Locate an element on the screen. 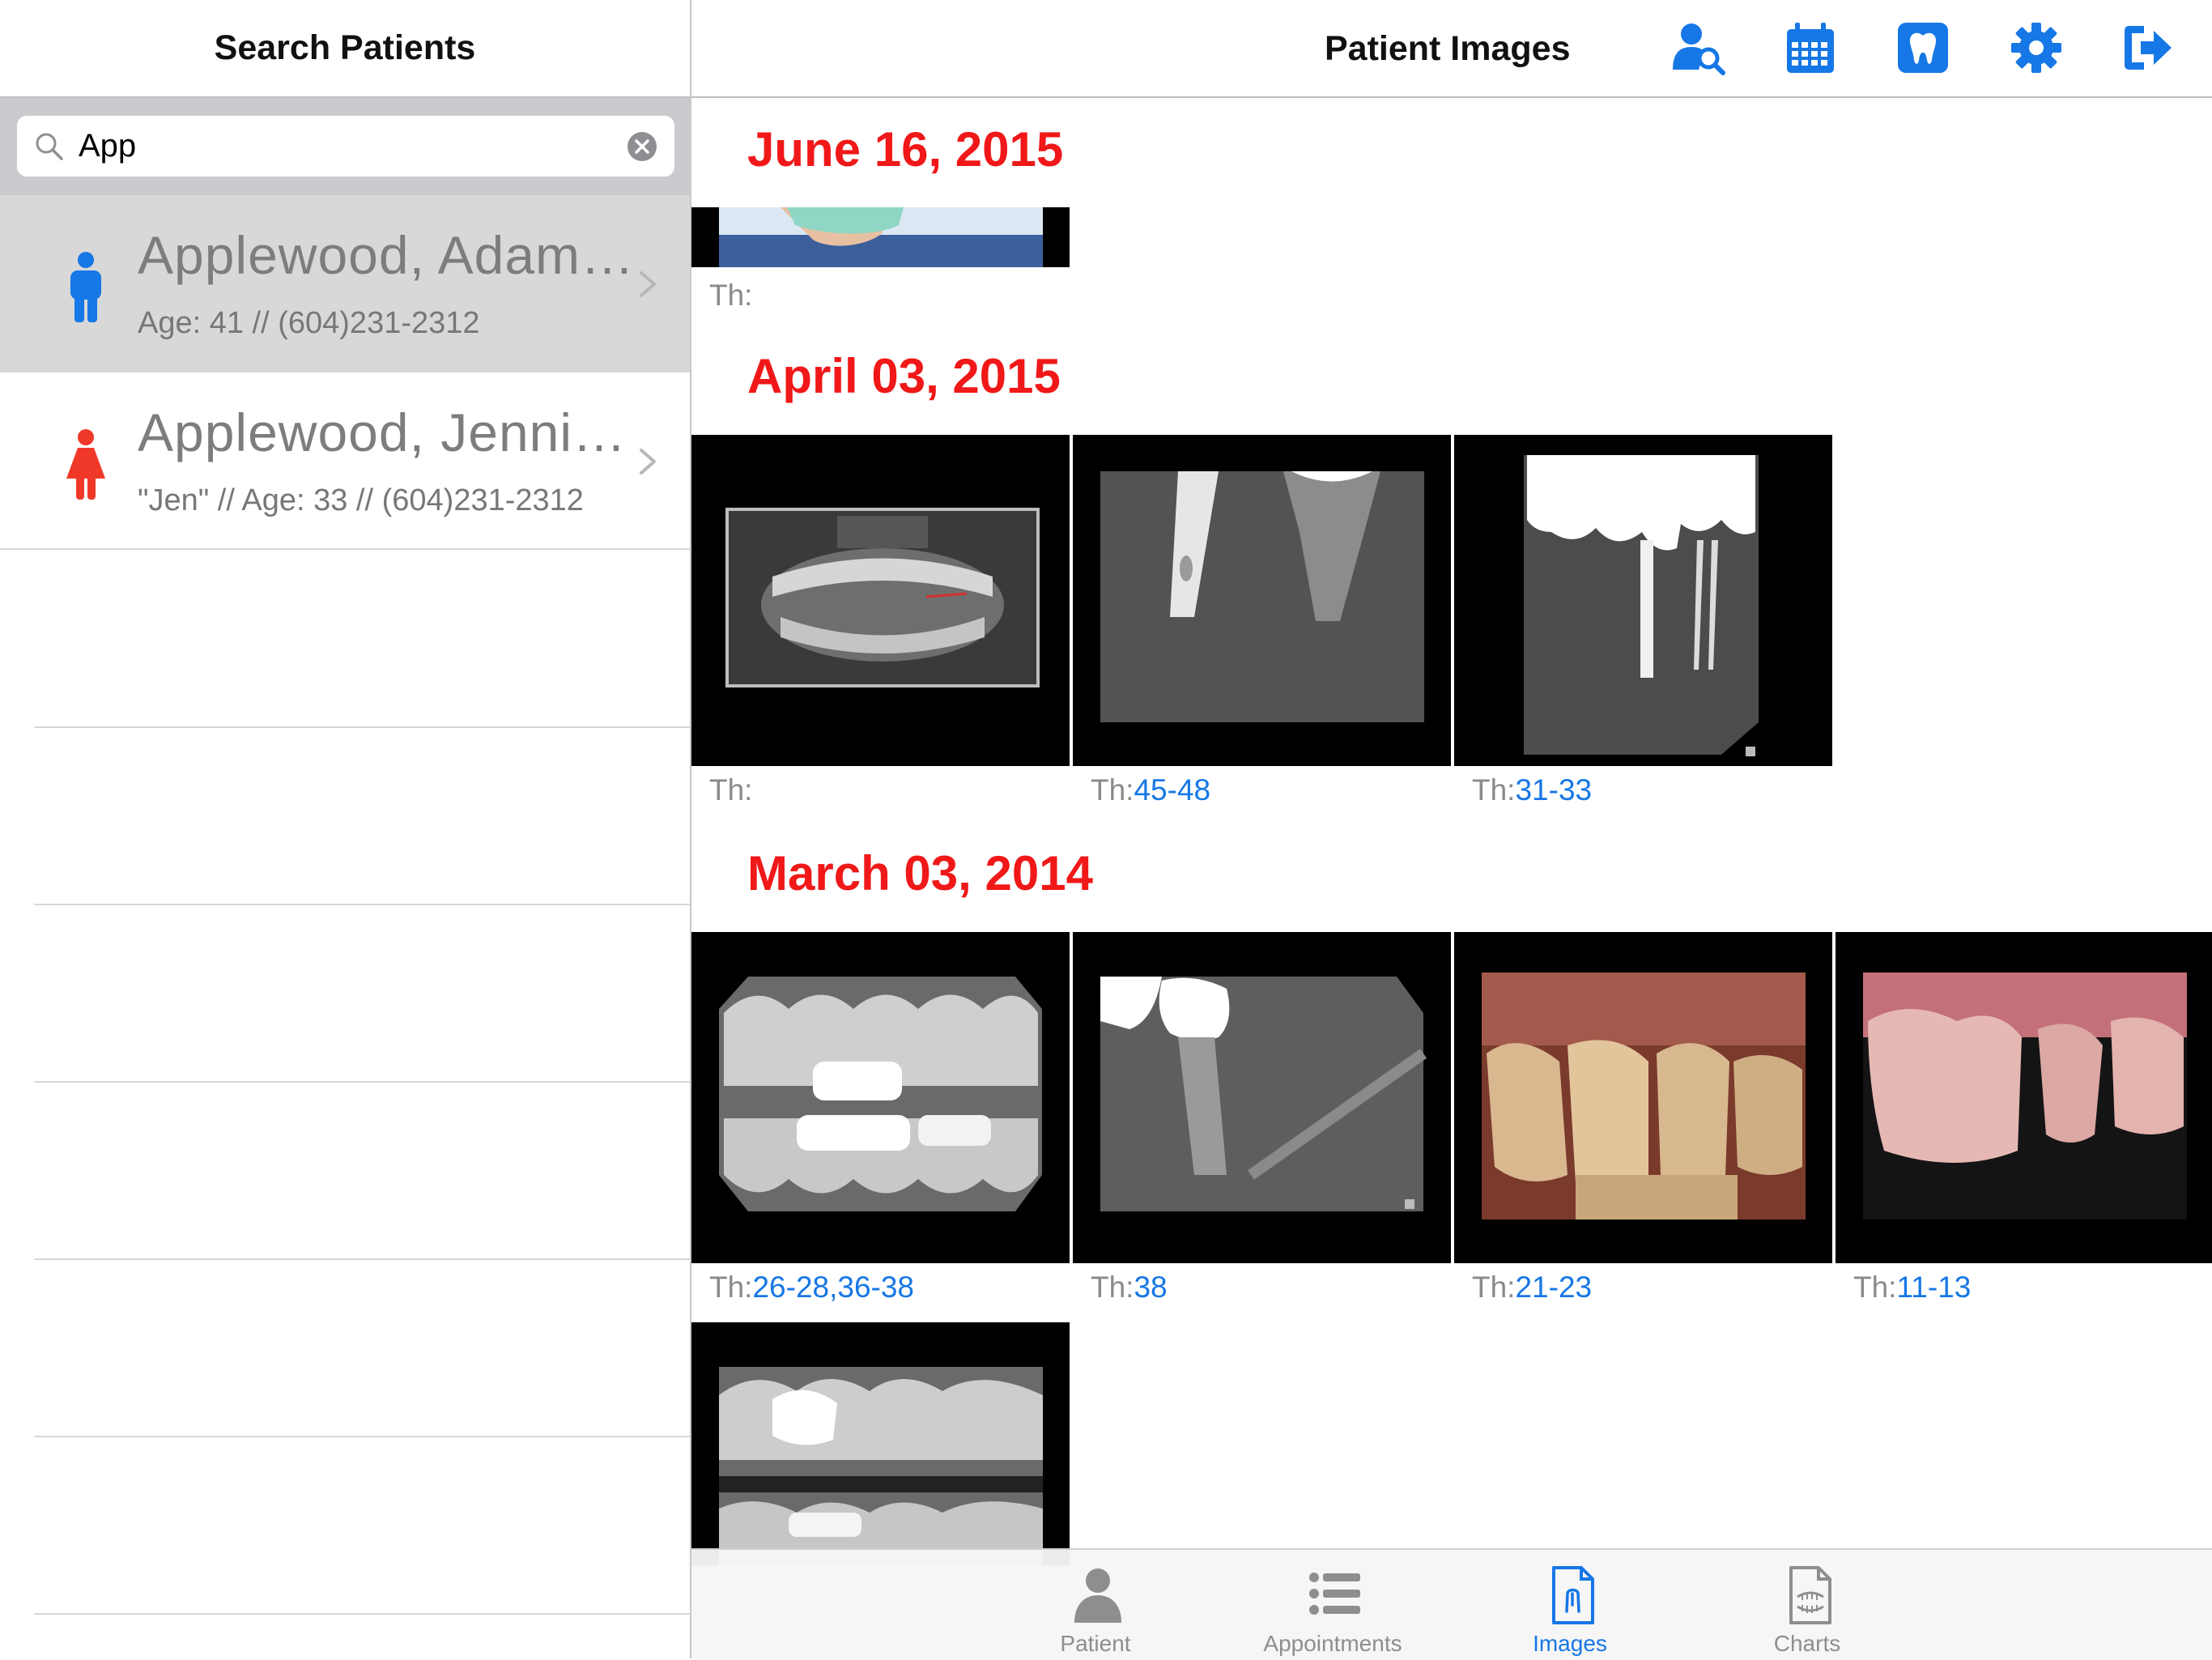 Image resolution: width=2212 pixels, height=1660 pixels. tab-charts: Charts is located at coordinates (1807, 1605).